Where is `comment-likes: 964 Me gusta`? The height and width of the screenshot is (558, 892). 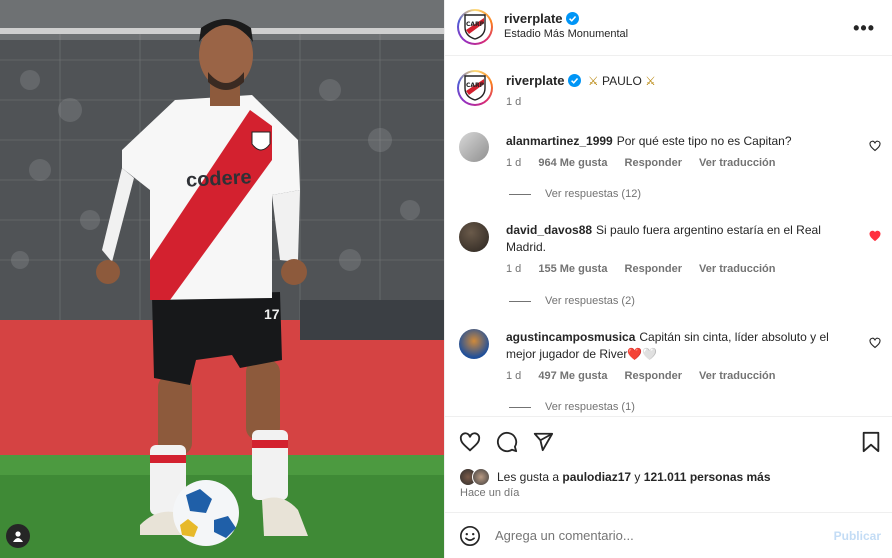
comment-likes: 964 Me gusta is located at coordinates (572, 163).